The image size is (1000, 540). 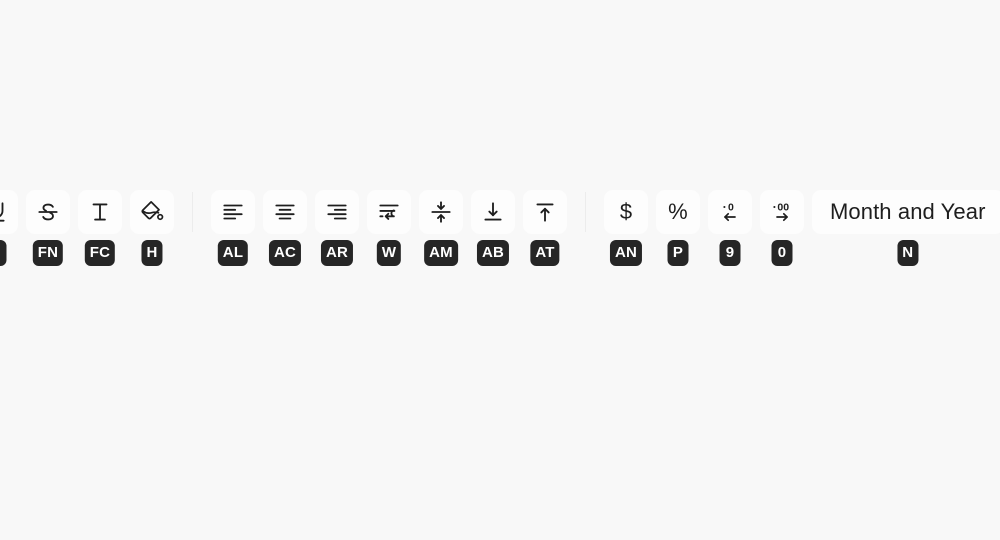 I want to click on dollar-icon: $, so click(x=626, y=211).